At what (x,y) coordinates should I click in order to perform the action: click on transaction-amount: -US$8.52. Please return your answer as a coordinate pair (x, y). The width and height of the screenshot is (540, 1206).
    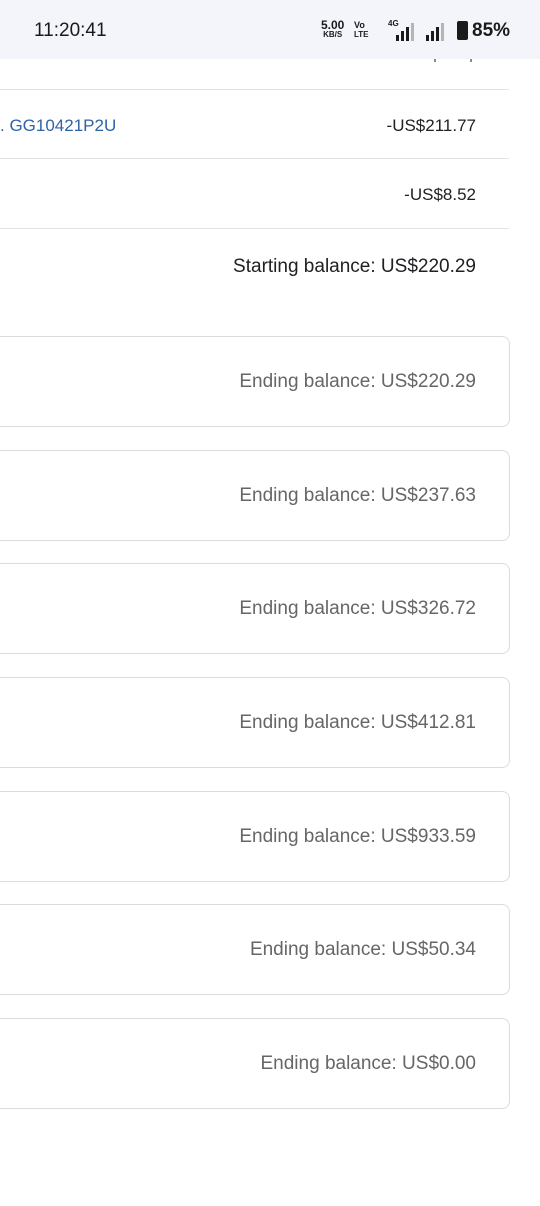
    Looking at the image, I should click on (440, 194).